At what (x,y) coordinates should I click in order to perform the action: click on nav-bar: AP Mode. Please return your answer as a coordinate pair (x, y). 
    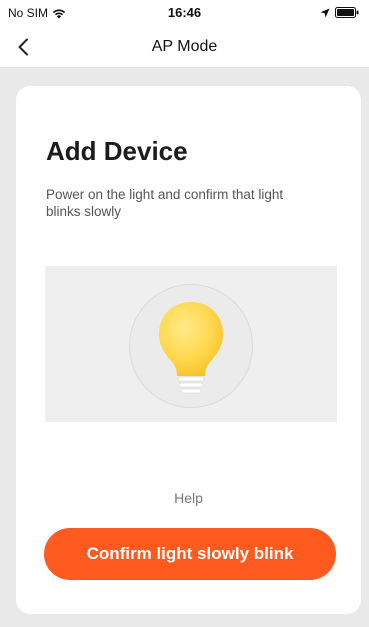
    Looking at the image, I should click on (184, 47).